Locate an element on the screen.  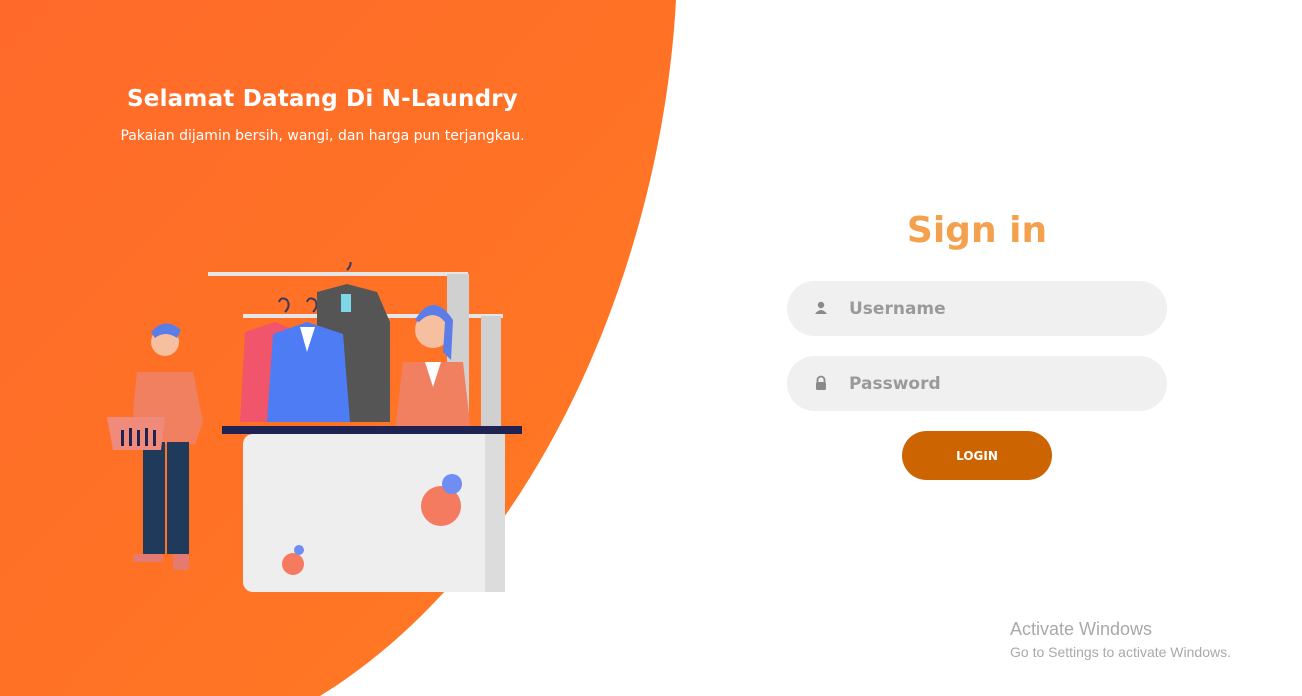
hero-title: Selamat Datang Di N-Laundry is located at coordinates (322, 99).